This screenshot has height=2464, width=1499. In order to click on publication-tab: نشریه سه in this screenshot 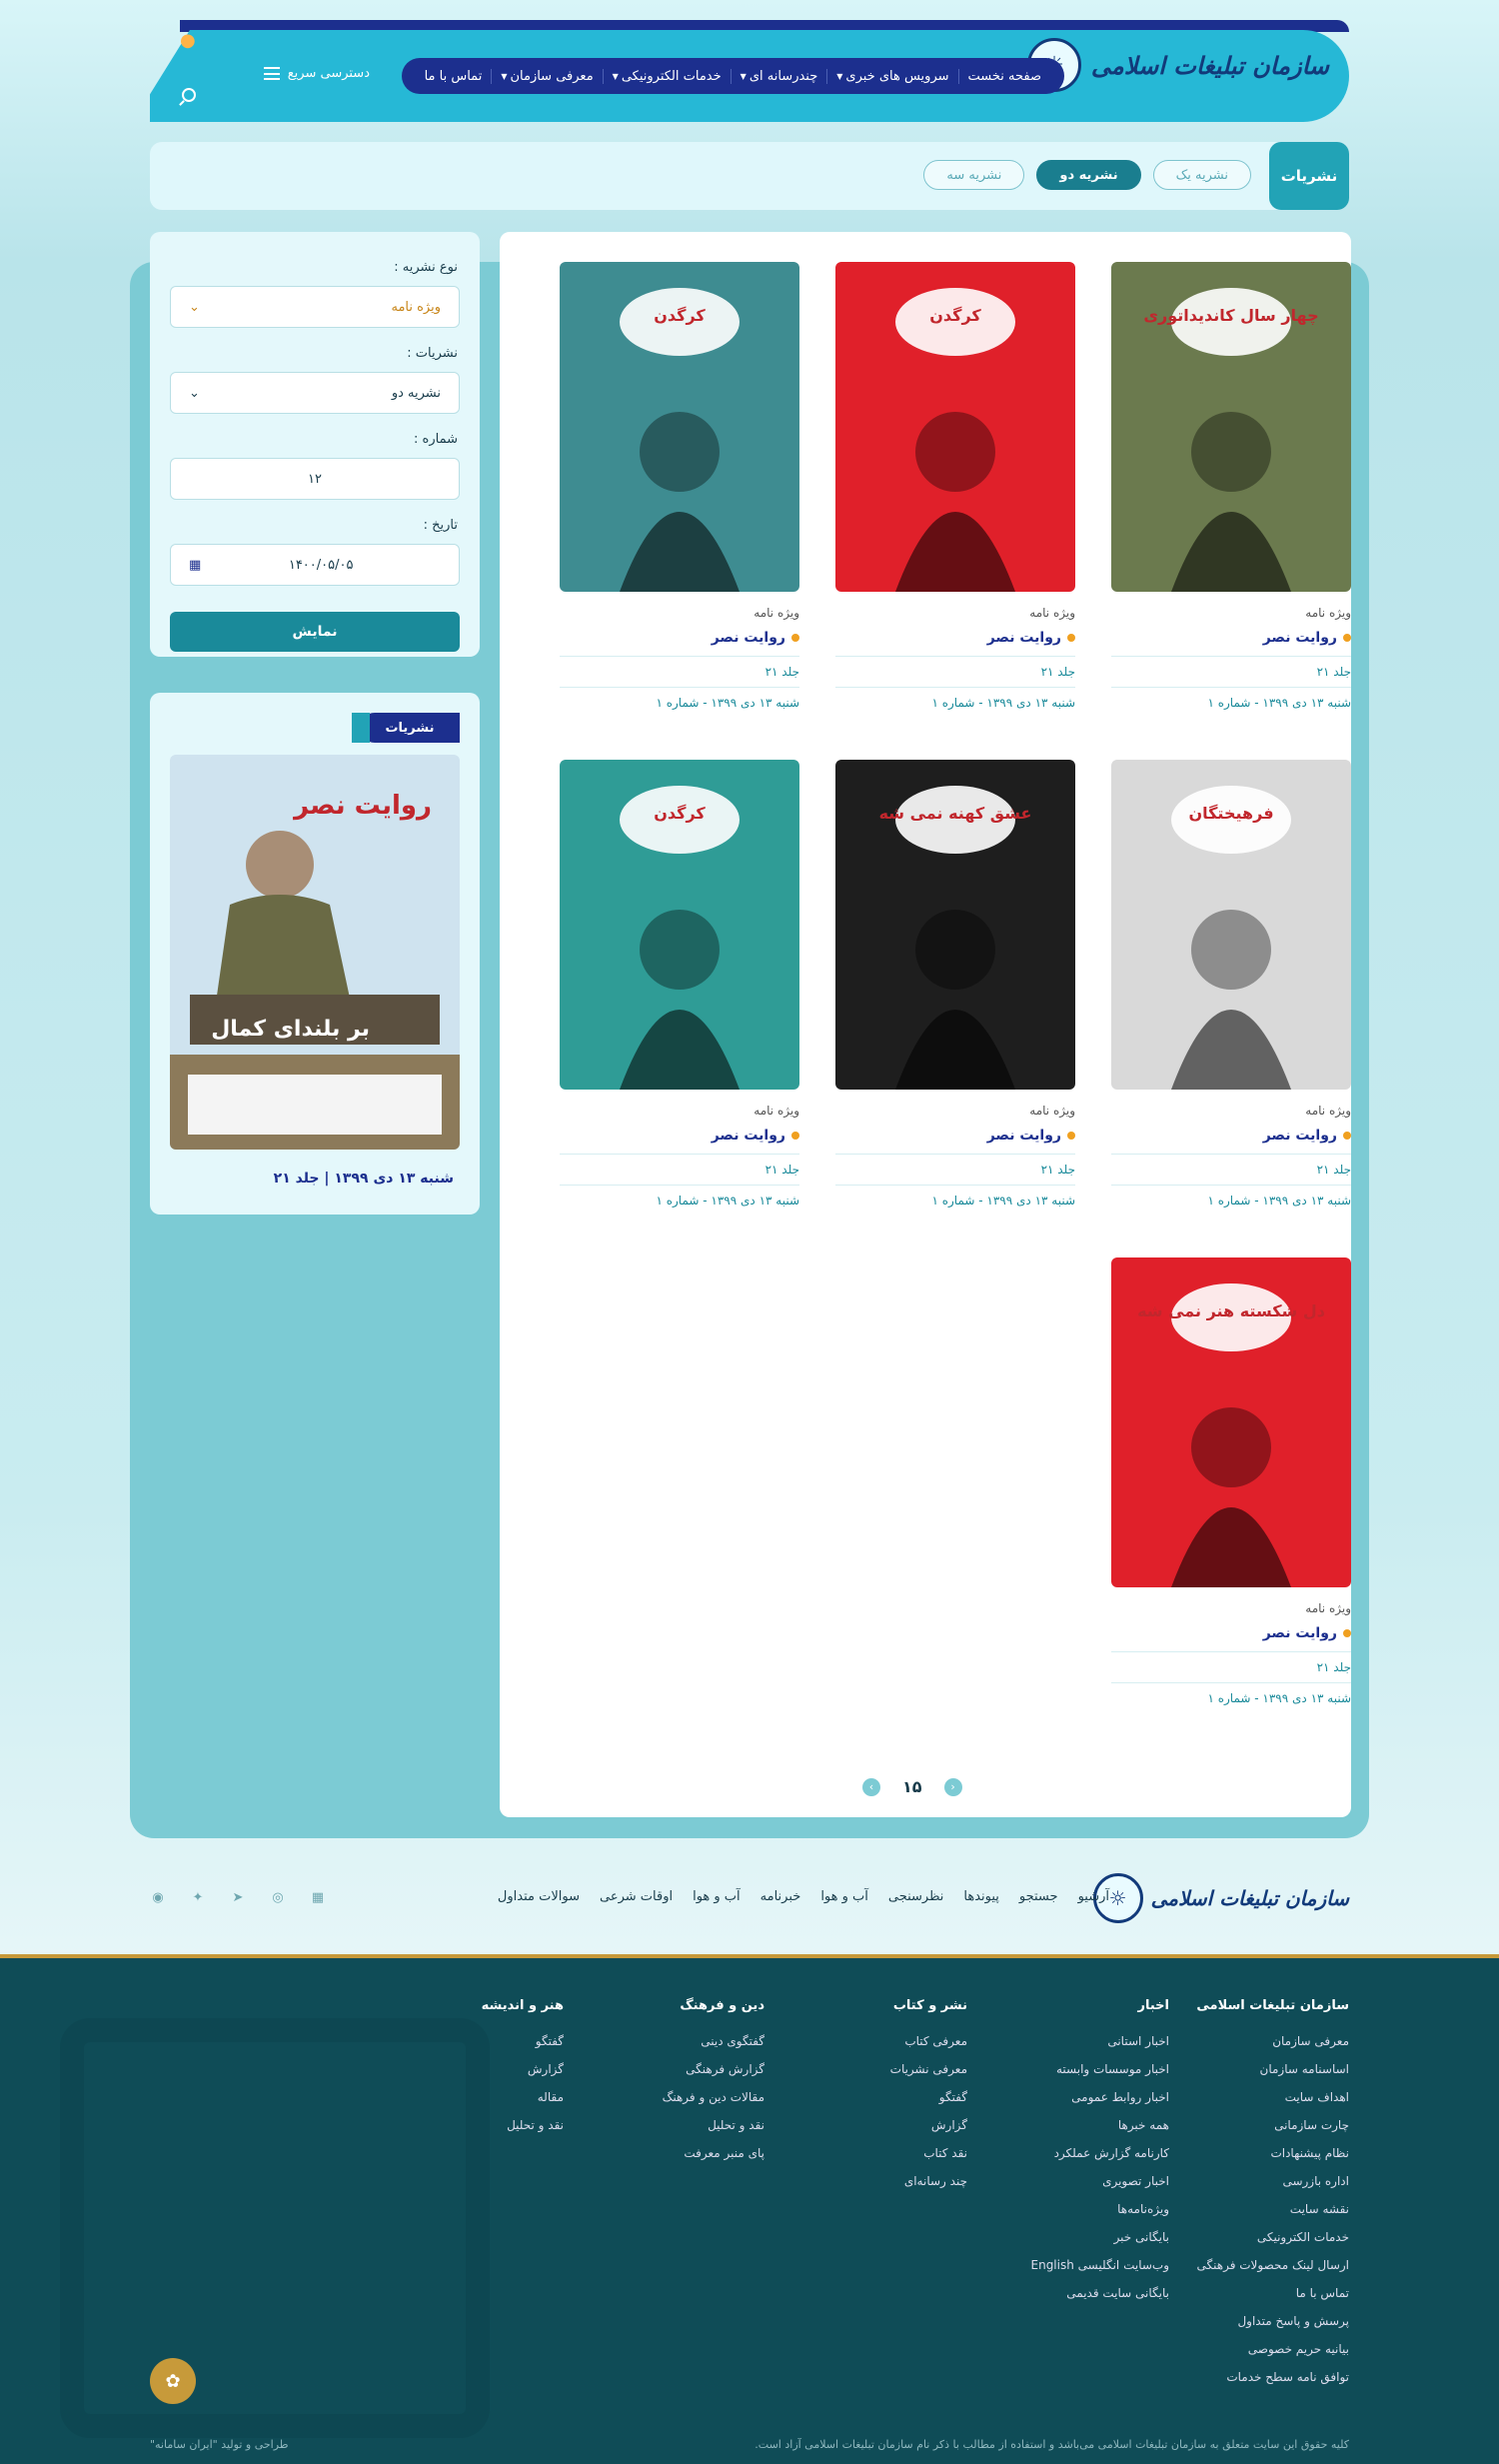, I will do `click(974, 175)`.